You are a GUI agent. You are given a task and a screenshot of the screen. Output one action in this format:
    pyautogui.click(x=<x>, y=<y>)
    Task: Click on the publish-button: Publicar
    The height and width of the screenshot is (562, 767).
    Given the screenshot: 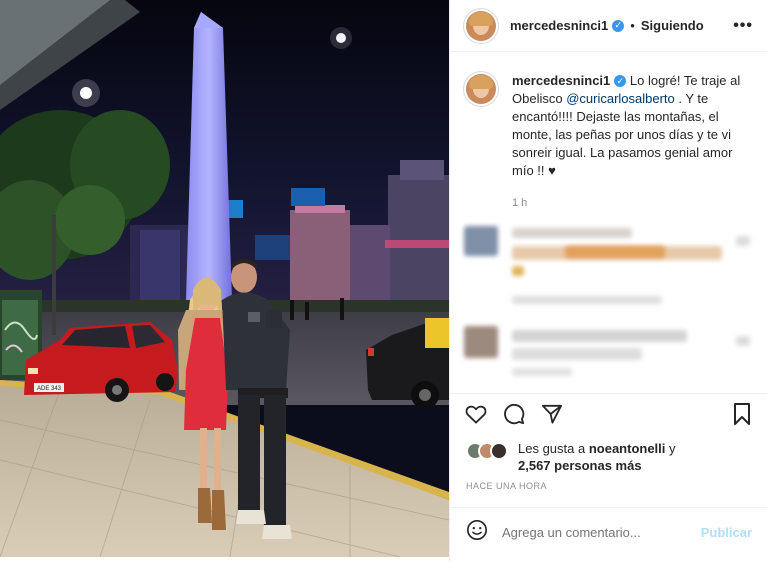 What is the action you would take?
    pyautogui.click(x=726, y=532)
    